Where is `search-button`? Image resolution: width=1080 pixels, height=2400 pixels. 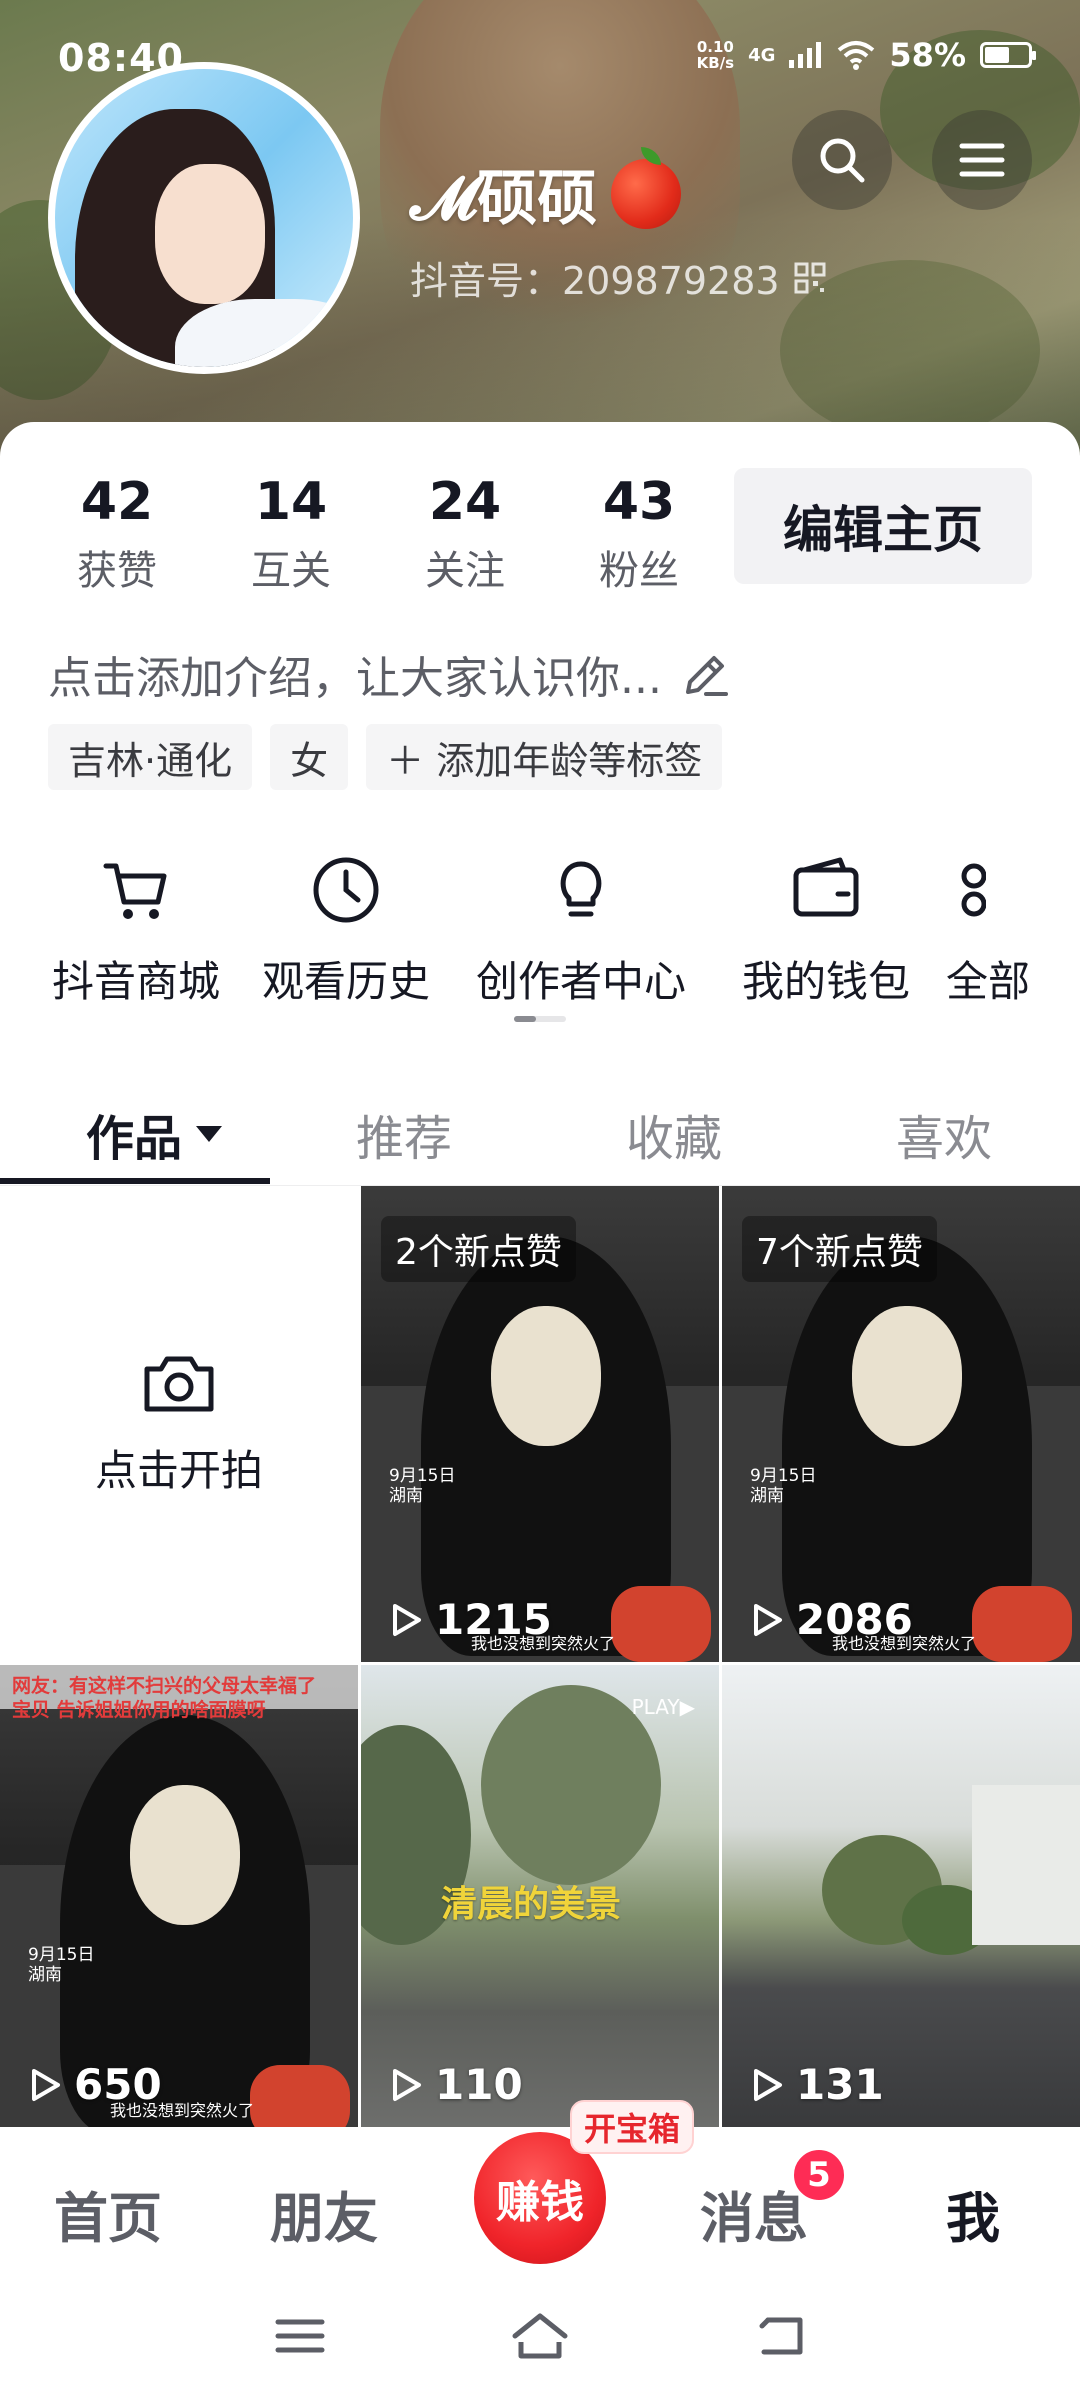
search-button is located at coordinates (842, 160).